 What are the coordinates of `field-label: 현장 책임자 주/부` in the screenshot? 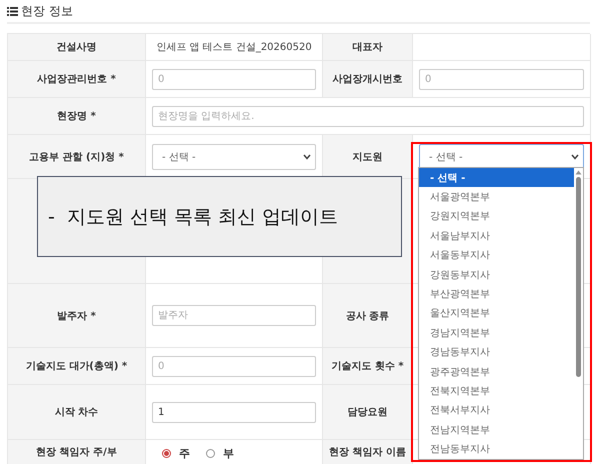 It's located at (76, 453).